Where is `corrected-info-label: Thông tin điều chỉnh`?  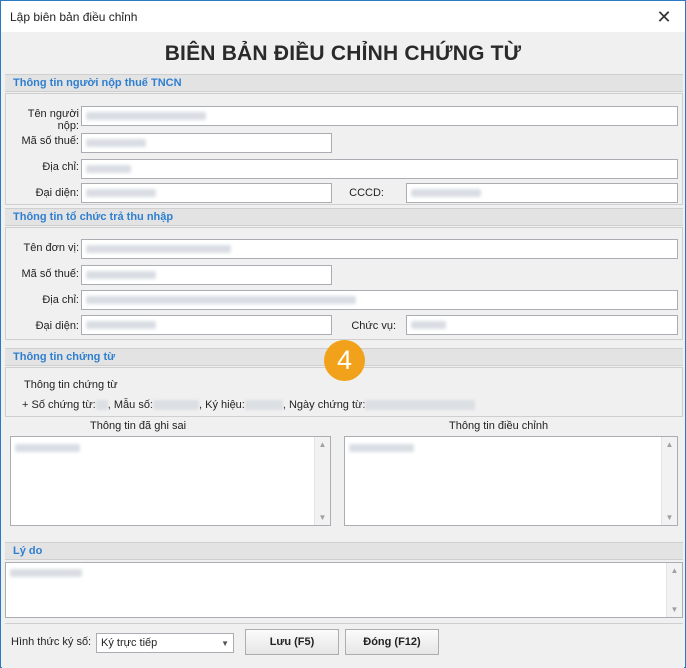
corrected-info-label: Thông tin điều chỉnh is located at coordinates (499, 426).